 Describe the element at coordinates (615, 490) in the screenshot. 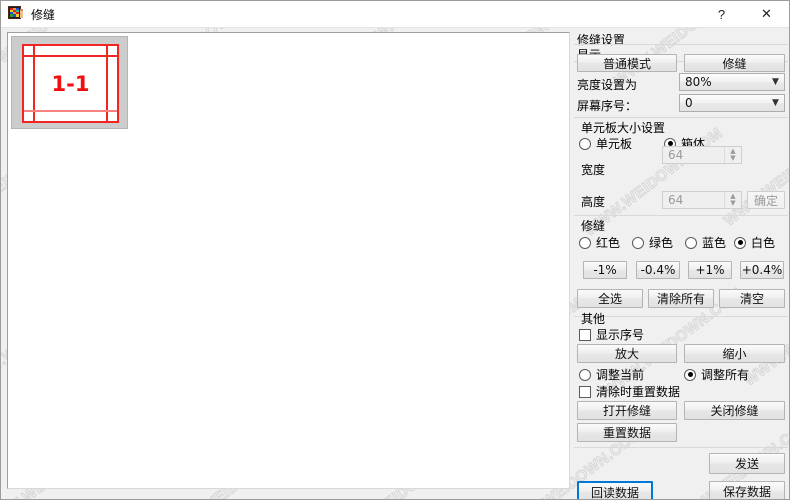

I see `readback-data-button: 回读数据` at that location.